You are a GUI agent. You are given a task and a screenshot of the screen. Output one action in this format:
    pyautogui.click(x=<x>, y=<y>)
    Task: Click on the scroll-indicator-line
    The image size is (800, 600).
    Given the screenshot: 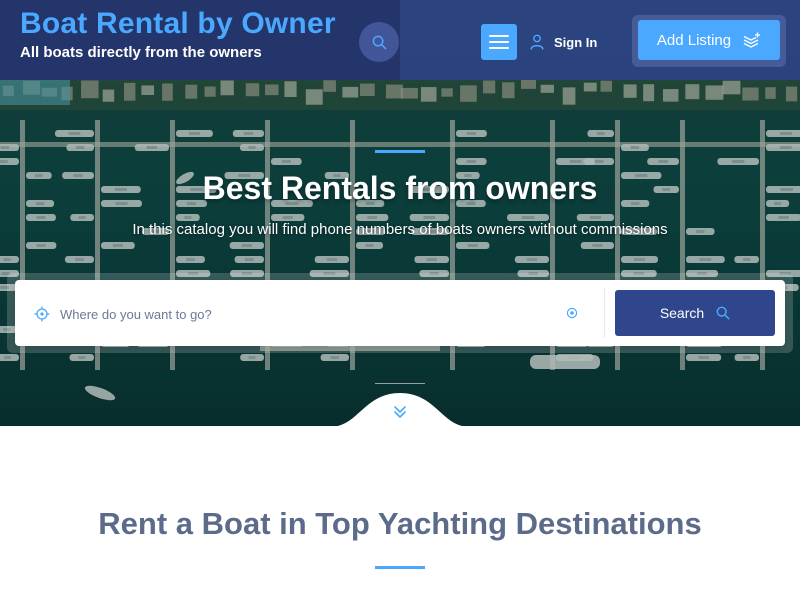 What is the action you would take?
    pyautogui.click(x=400, y=383)
    